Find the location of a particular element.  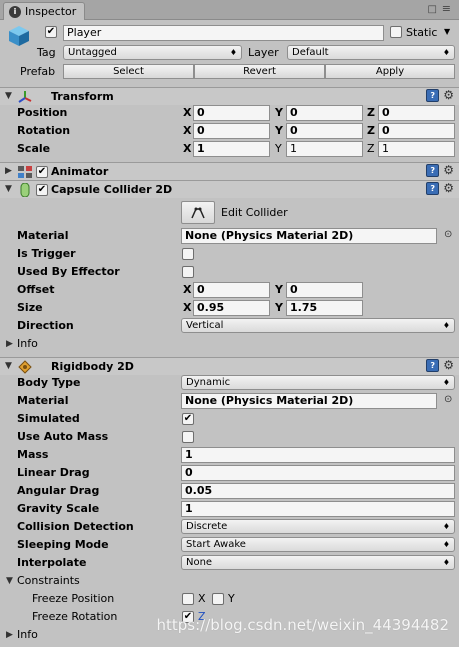

body-type-label: Body Type is located at coordinates (49, 382).